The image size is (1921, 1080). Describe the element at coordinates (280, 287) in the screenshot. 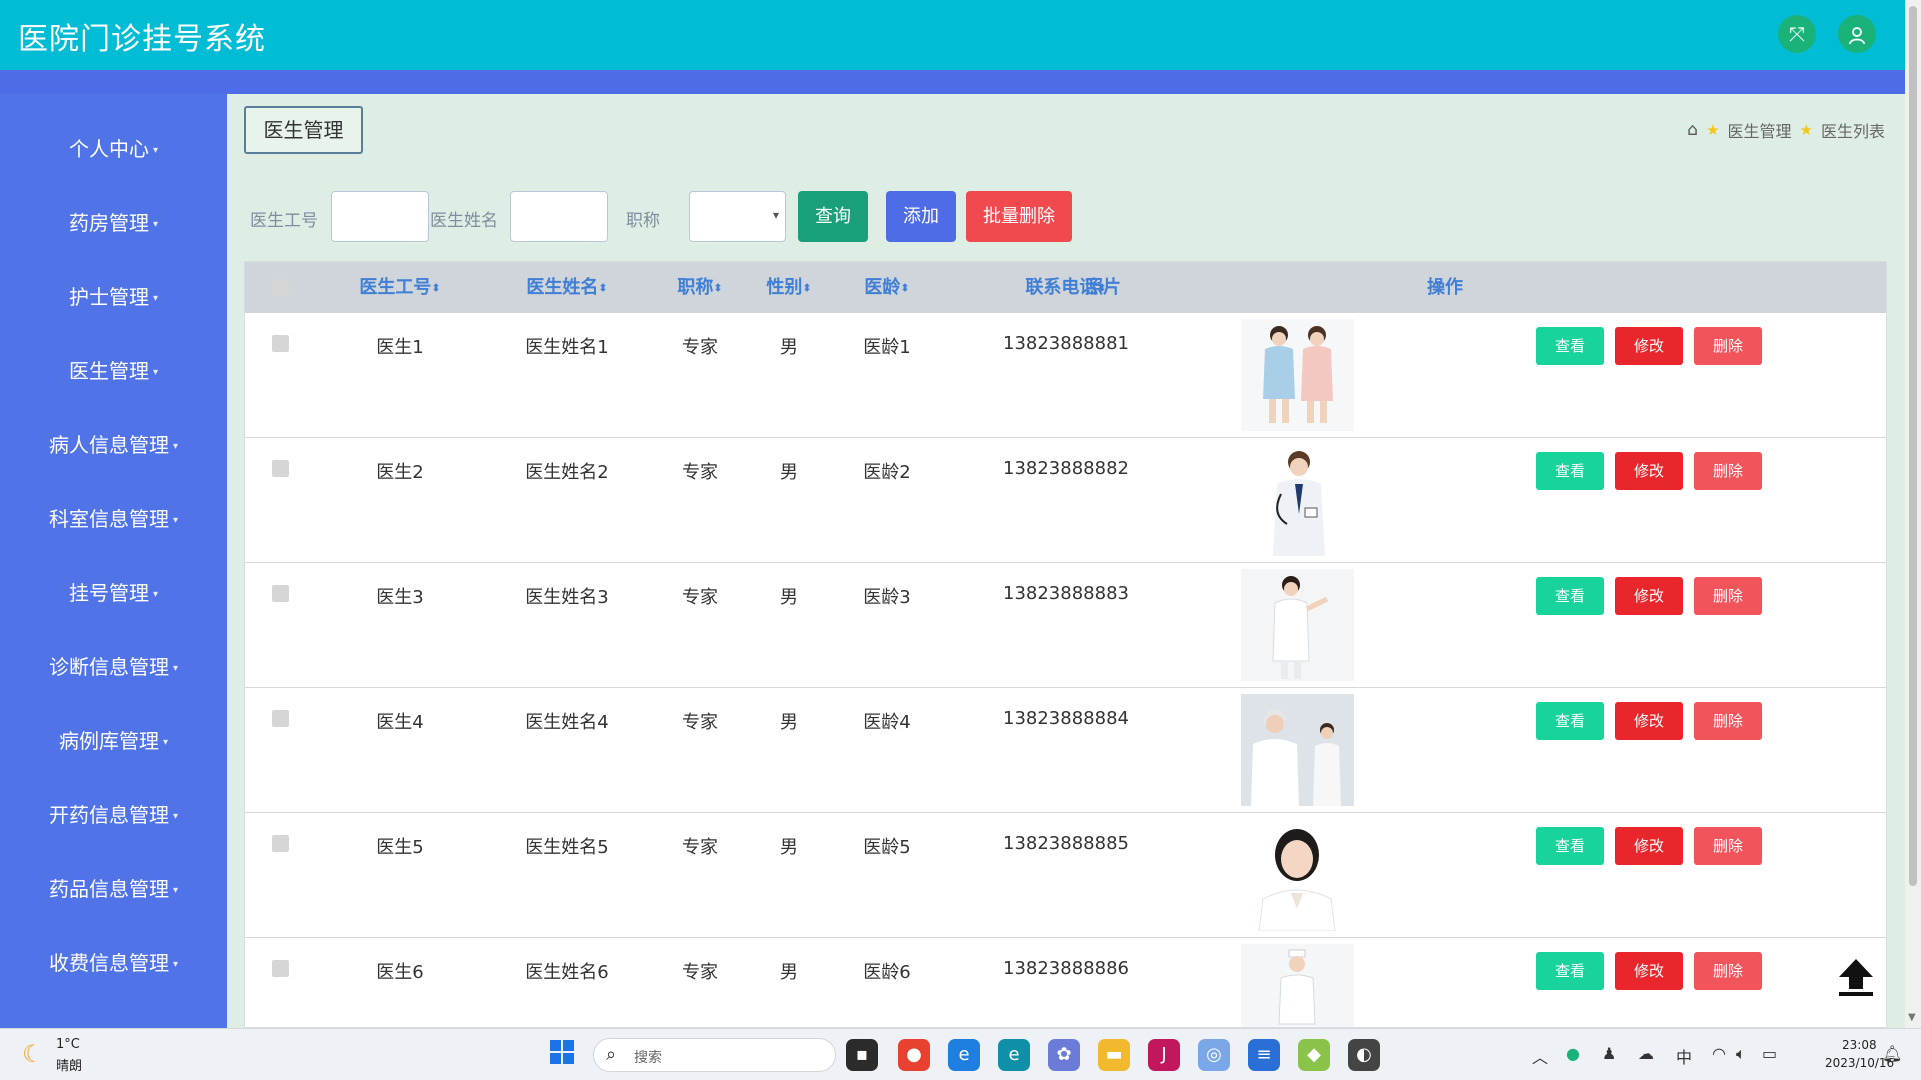

I see `select-all-checkbox` at that location.